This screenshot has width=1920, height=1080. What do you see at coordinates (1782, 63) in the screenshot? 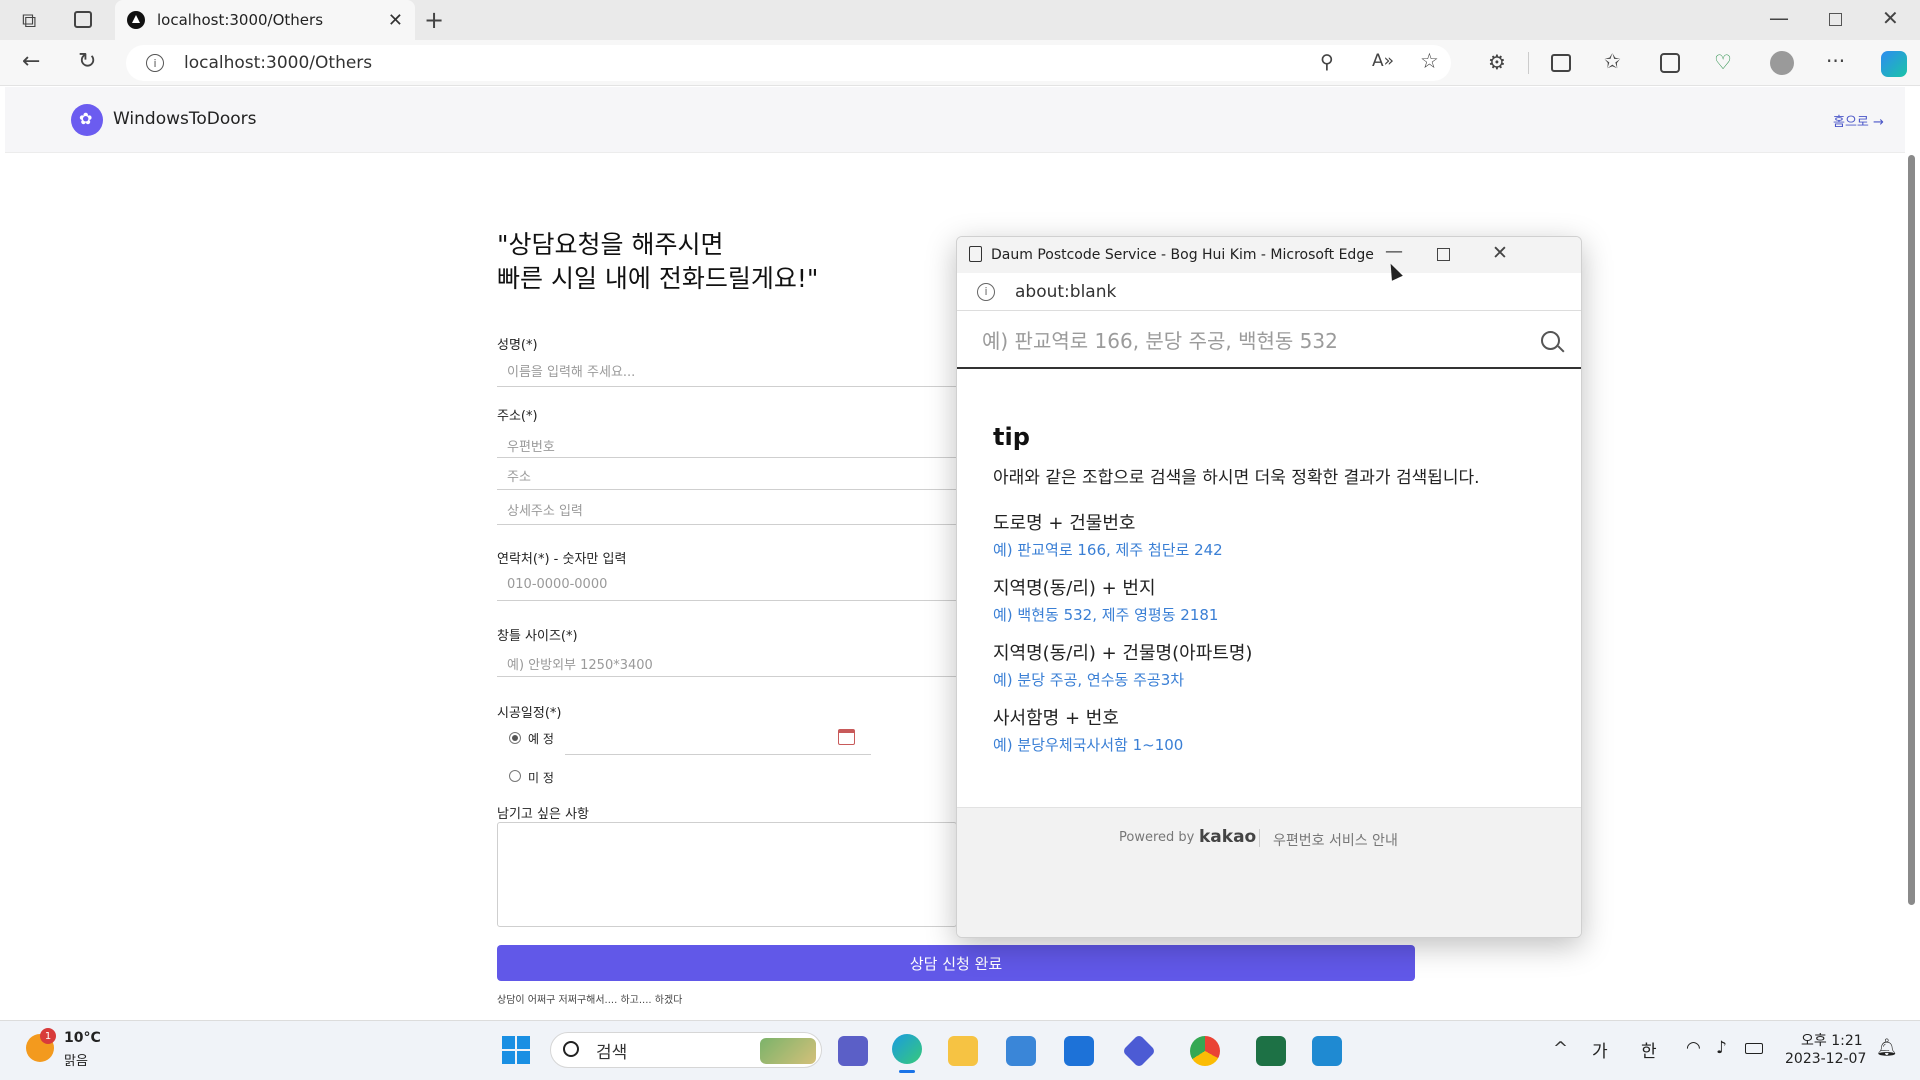
I see `profile-avatar-icon` at bounding box center [1782, 63].